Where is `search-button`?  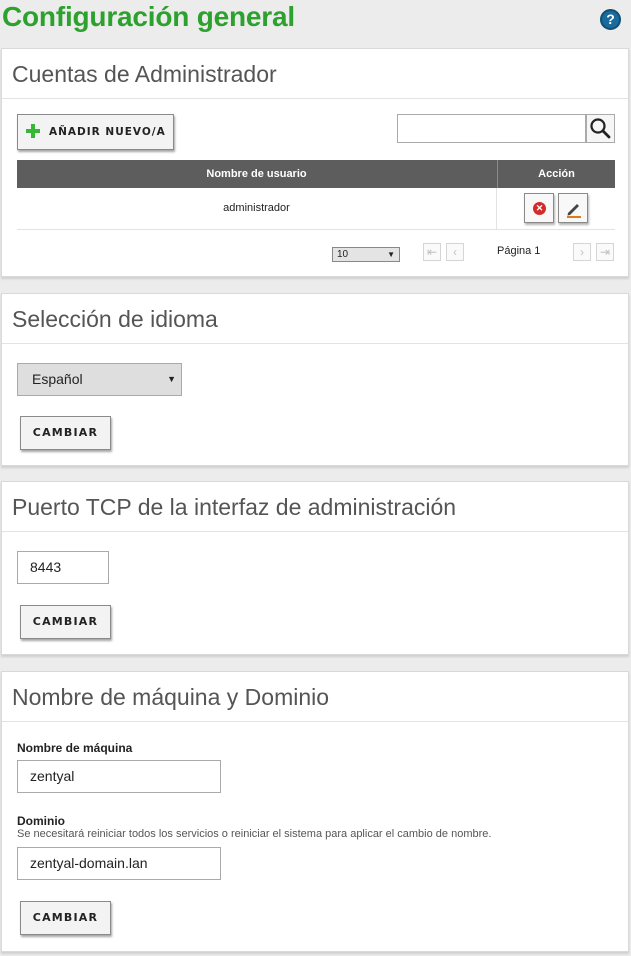 search-button is located at coordinates (600, 128).